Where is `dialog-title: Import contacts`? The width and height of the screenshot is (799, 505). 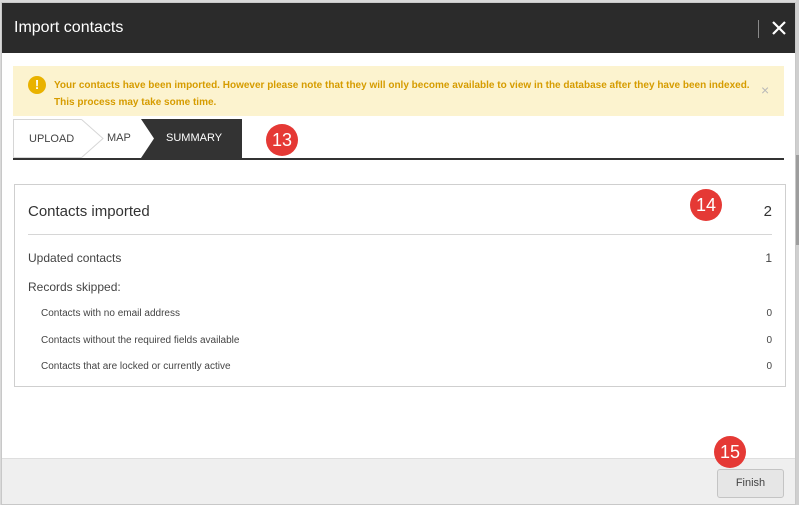 dialog-title: Import contacts is located at coordinates (69, 27).